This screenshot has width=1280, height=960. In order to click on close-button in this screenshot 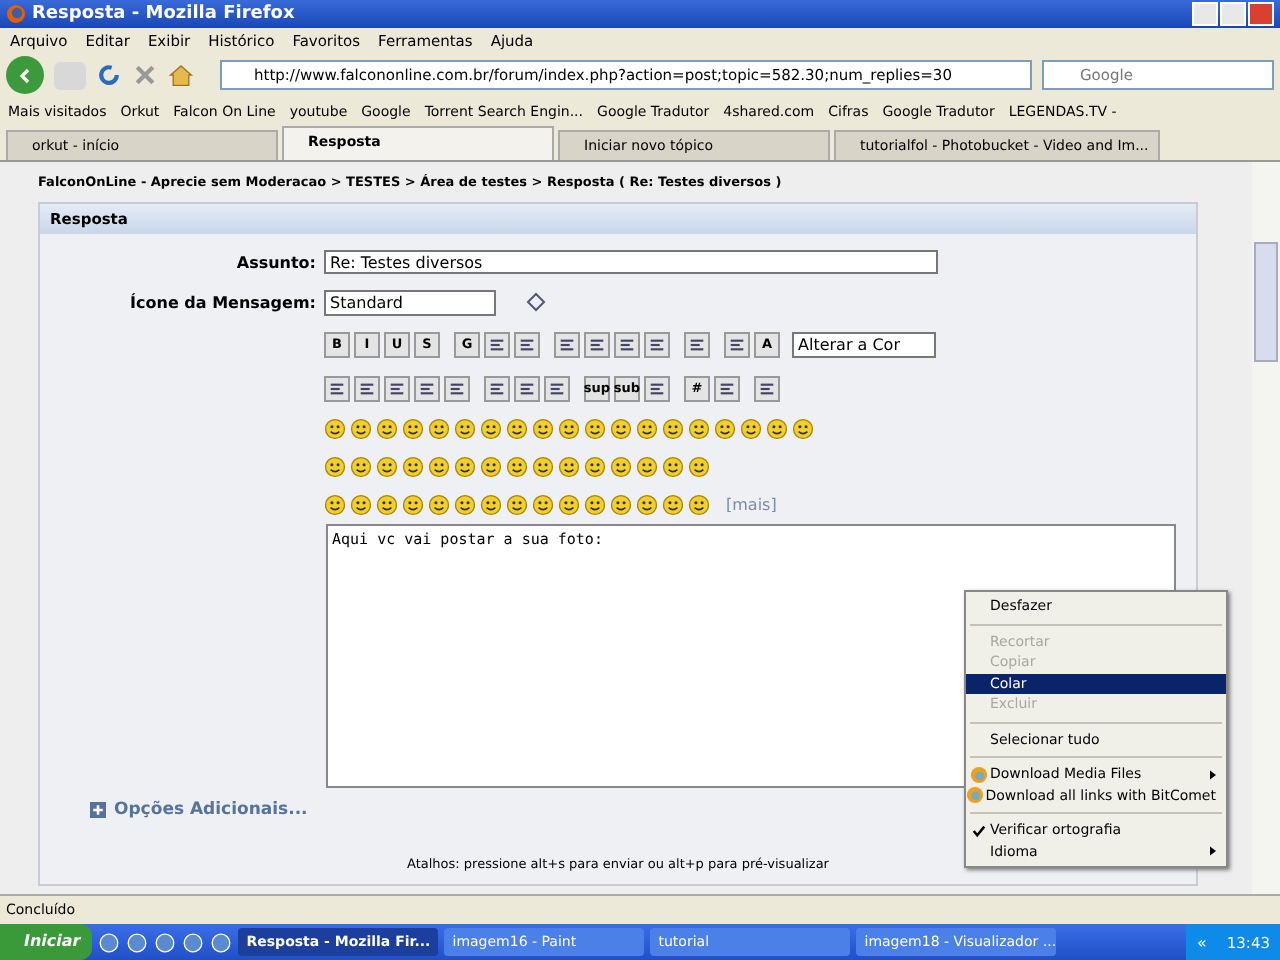, I will do `click(1261, 14)`.